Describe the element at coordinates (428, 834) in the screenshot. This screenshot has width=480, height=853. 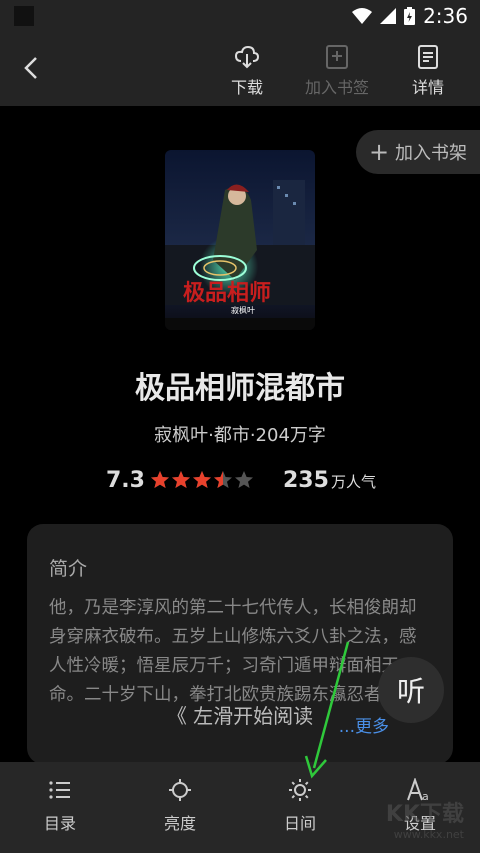
I see `watermark-url: www.kkx.net` at that location.